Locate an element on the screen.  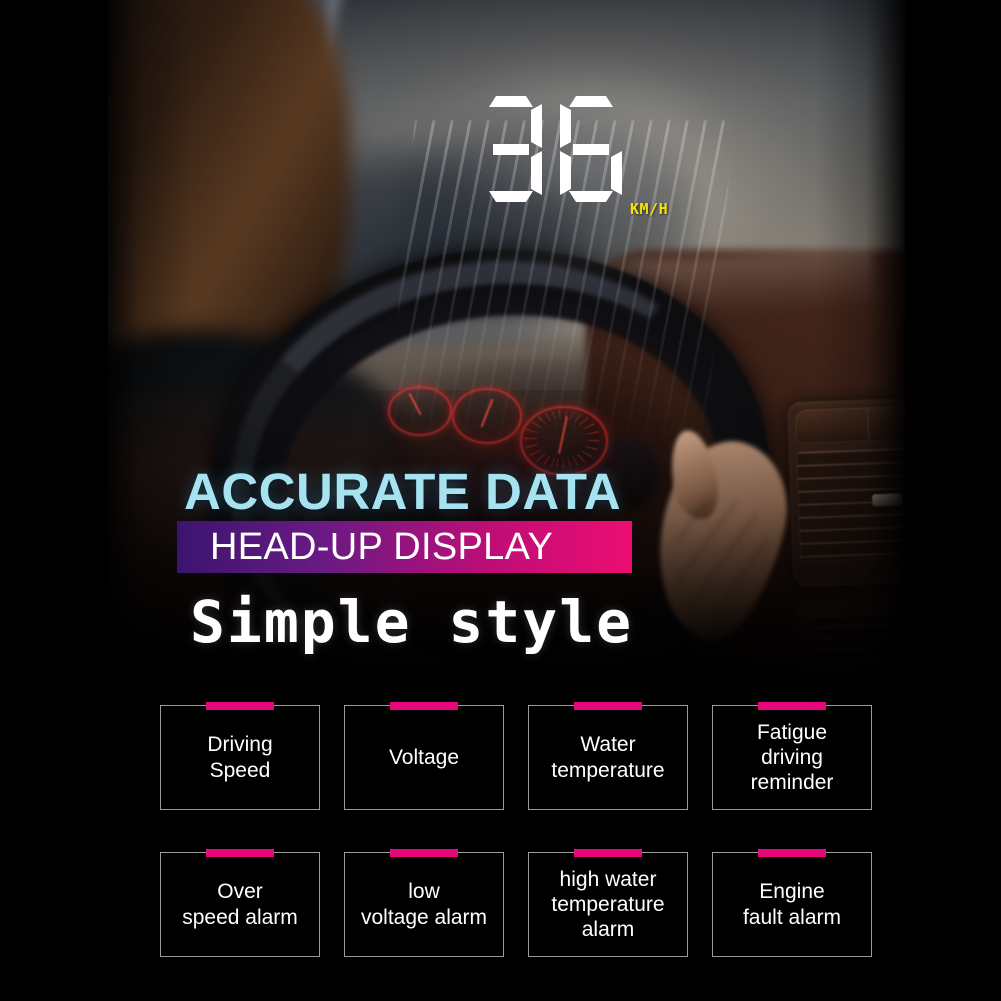
feature-label: high water temperature alarm is located at coordinates (608, 904).